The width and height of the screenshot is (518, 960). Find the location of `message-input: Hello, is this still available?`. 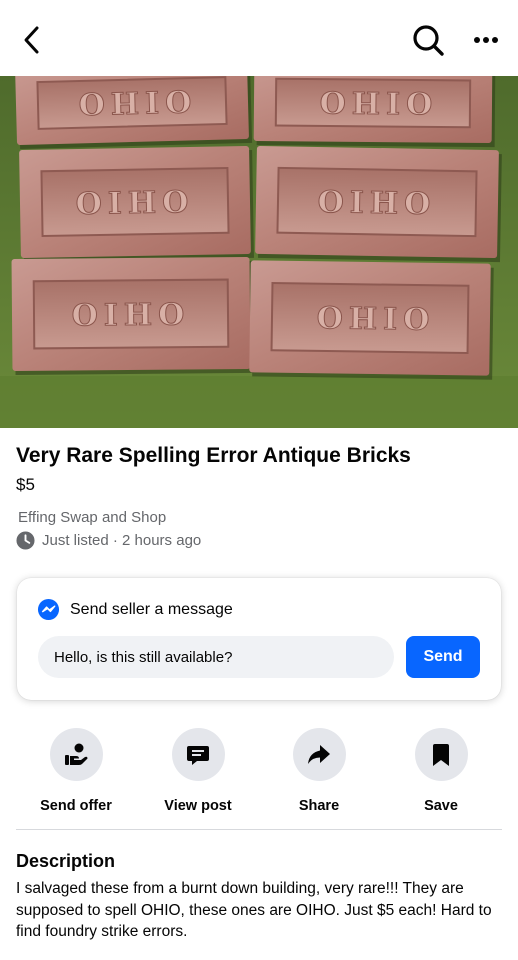

message-input: Hello, is this still available? is located at coordinates (216, 657).